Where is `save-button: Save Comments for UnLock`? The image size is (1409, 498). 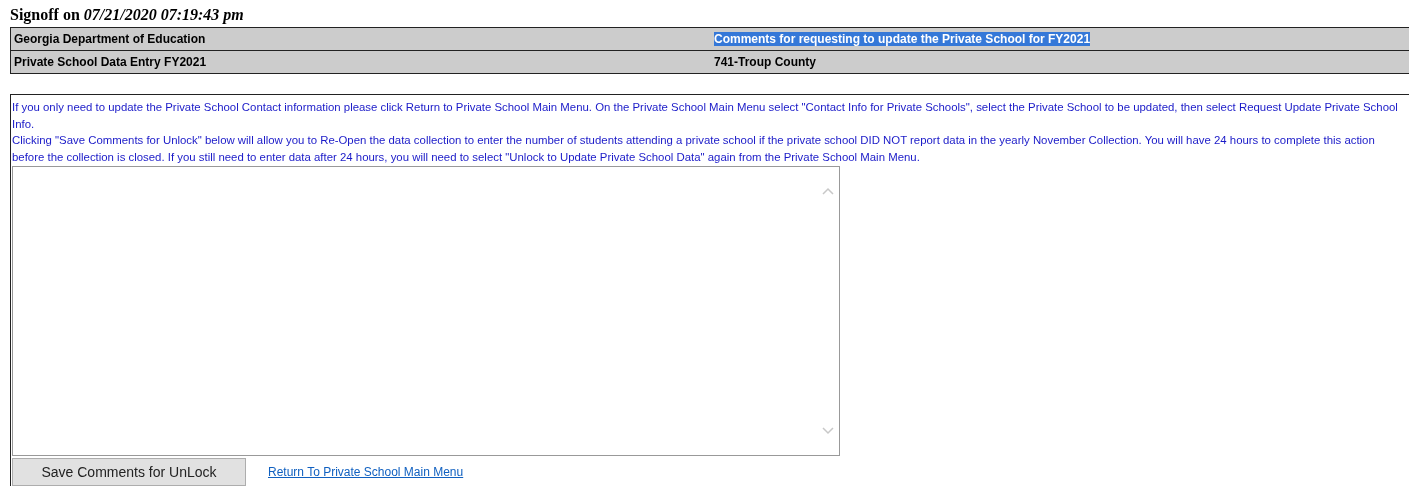
save-button: Save Comments for UnLock is located at coordinates (129, 472).